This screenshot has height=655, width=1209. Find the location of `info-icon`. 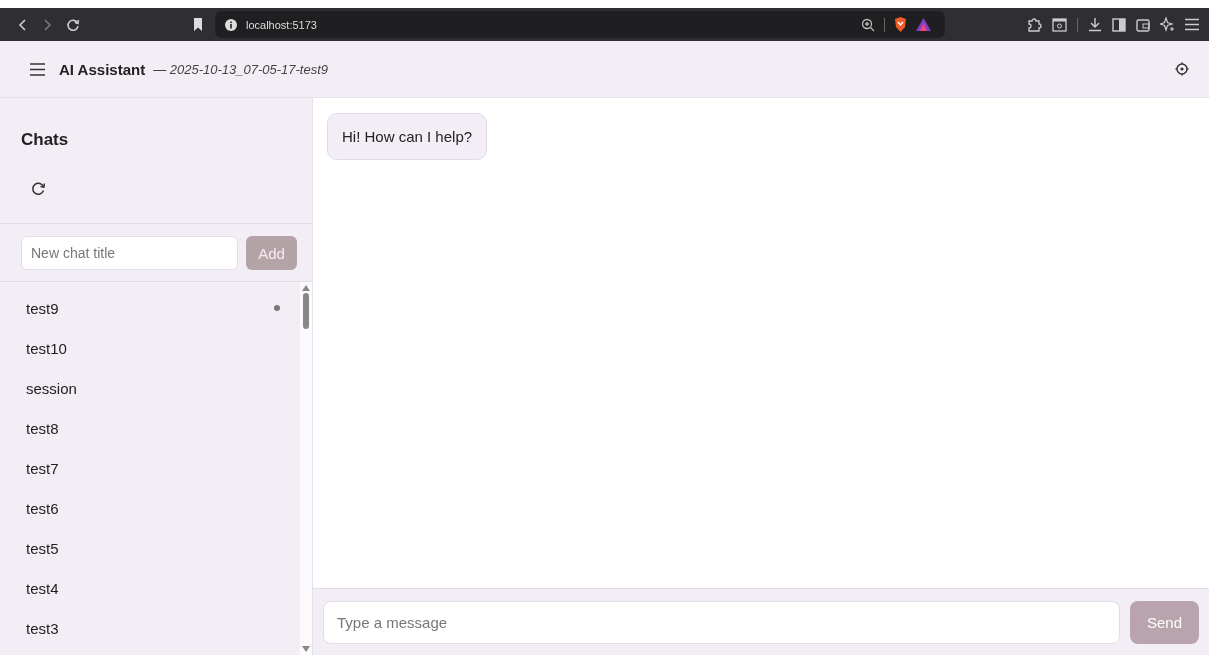

info-icon is located at coordinates (231, 24).